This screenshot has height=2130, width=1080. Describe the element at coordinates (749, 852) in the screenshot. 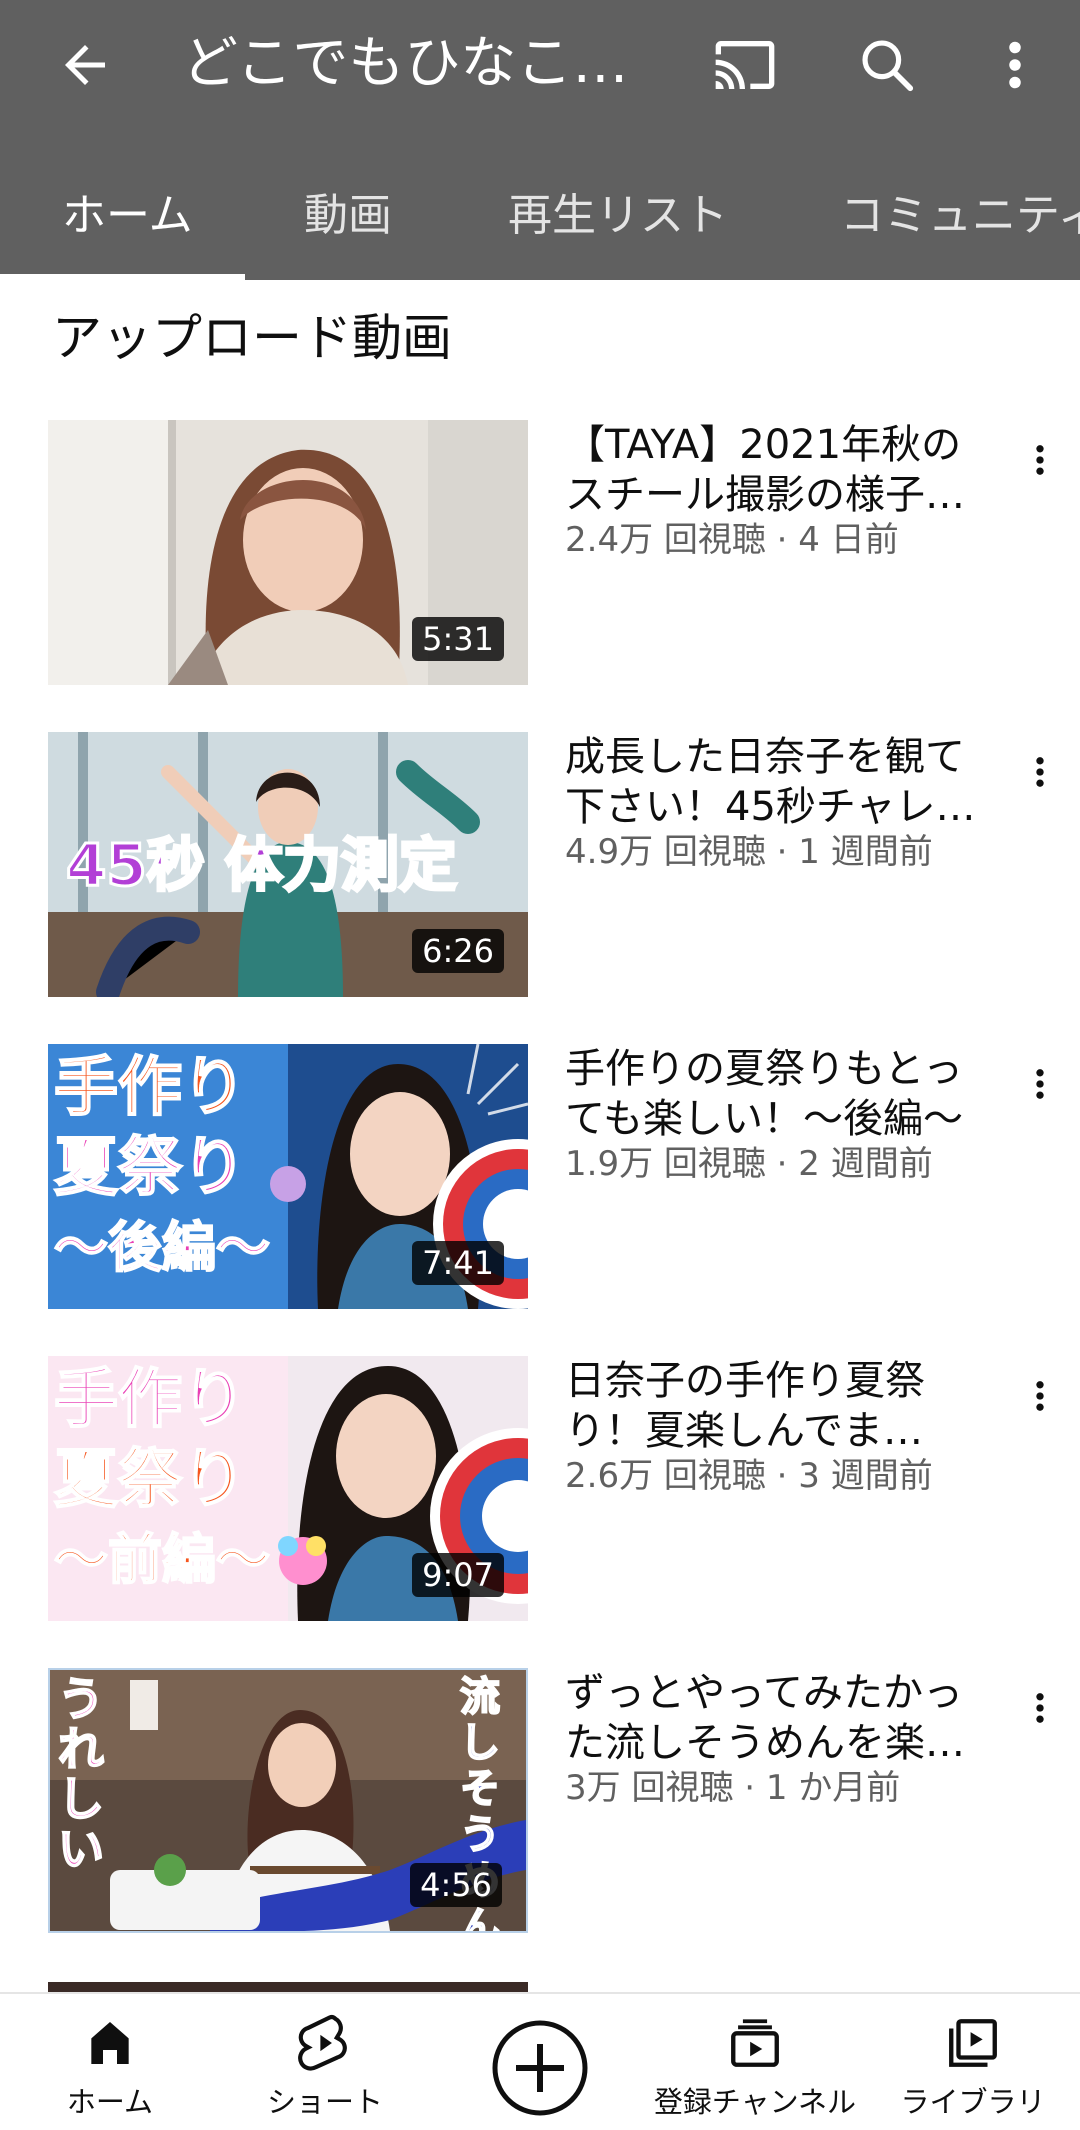

I see `video-meta: 4.9万 回視聴 · 1 週間前` at that location.